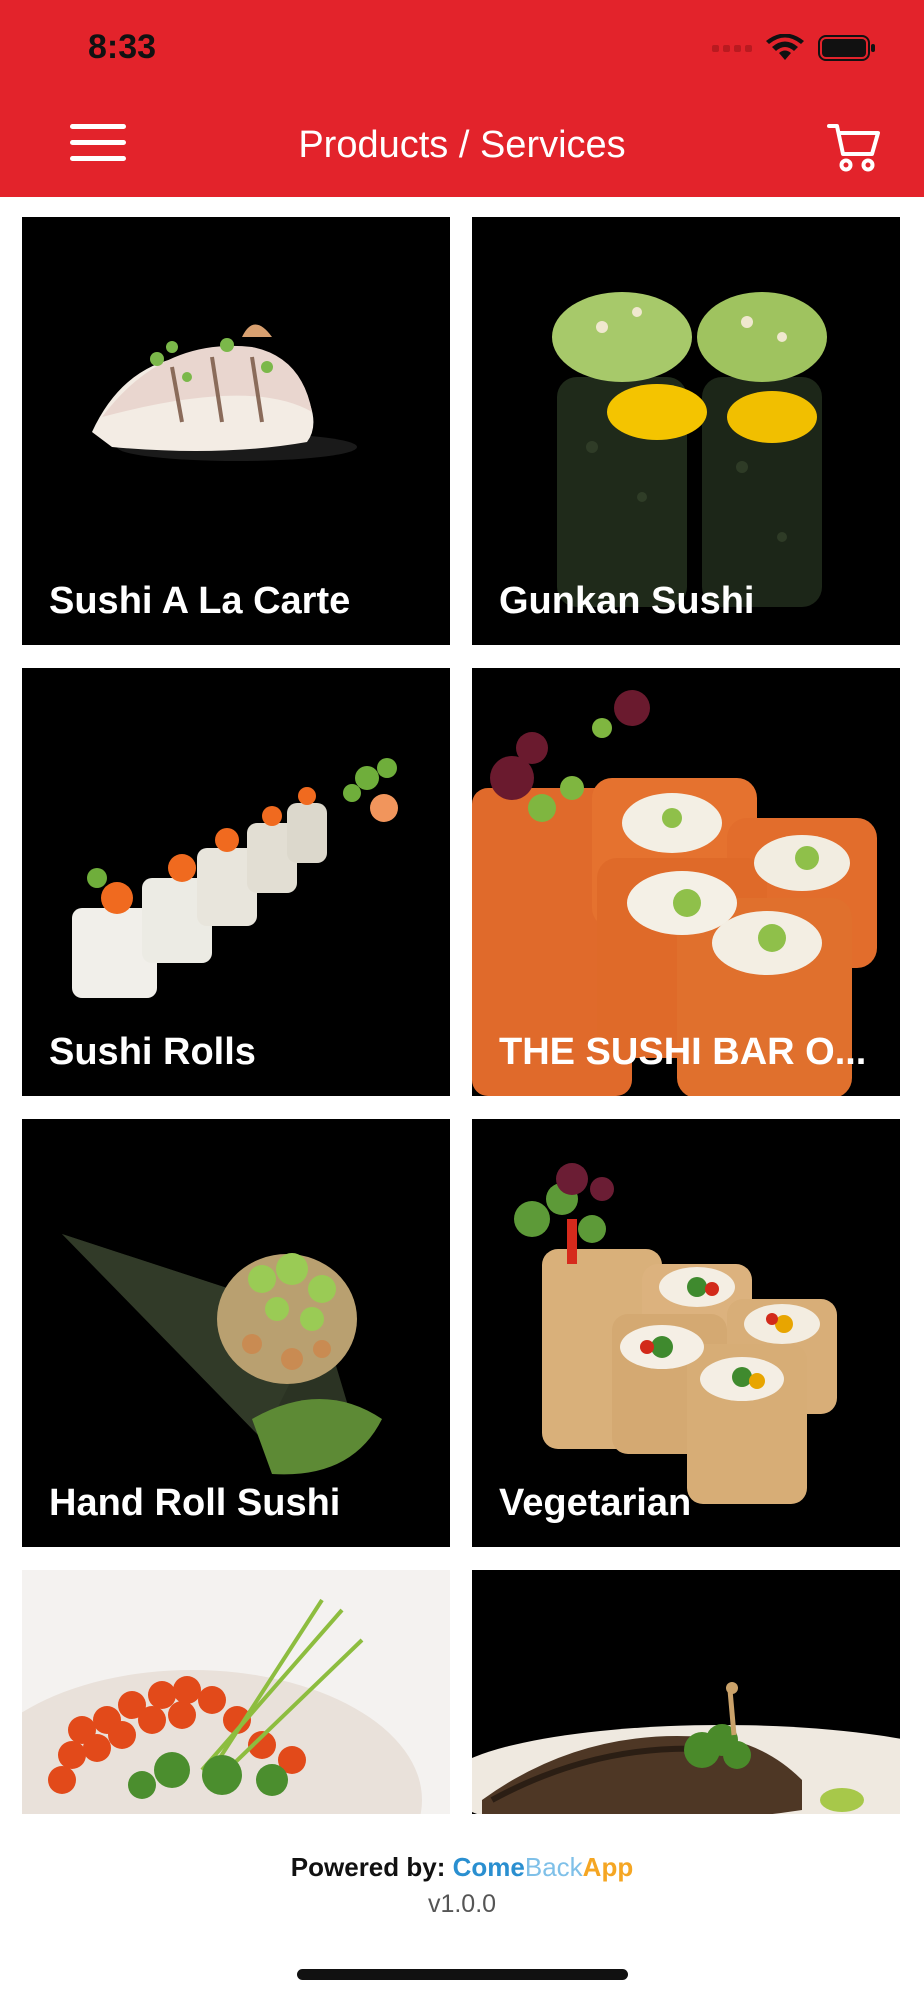 This screenshot has height=2000, width=924. Describe the element at coordinates (686, 1333) in the screenshot. I see `category-card-vegetarian: Vegetarian` at that location.